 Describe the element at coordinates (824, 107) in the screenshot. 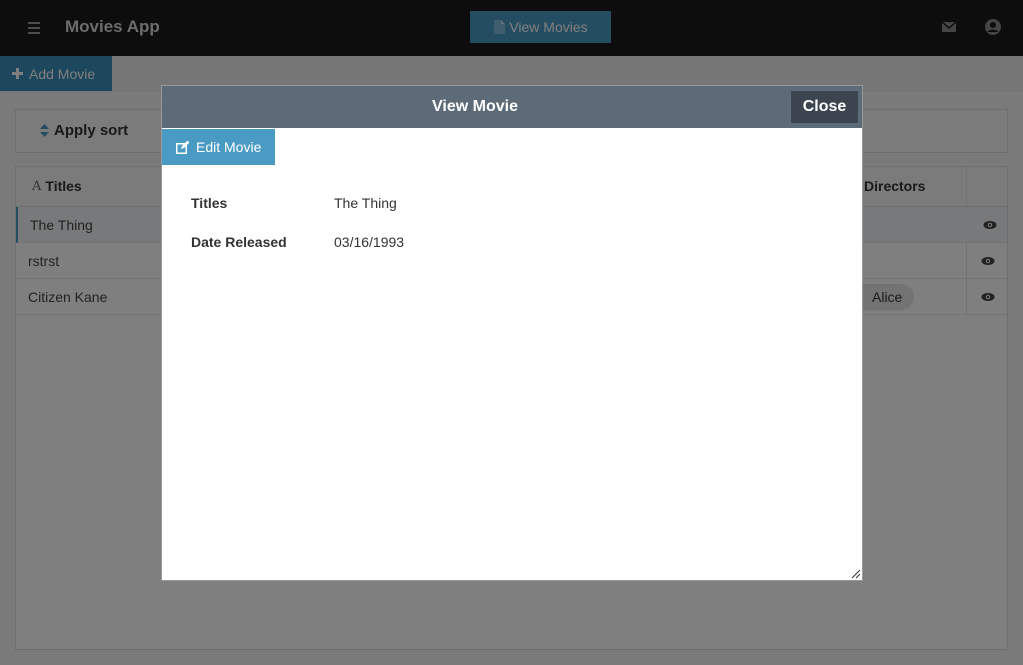

I see `close-button: Close` at that location.